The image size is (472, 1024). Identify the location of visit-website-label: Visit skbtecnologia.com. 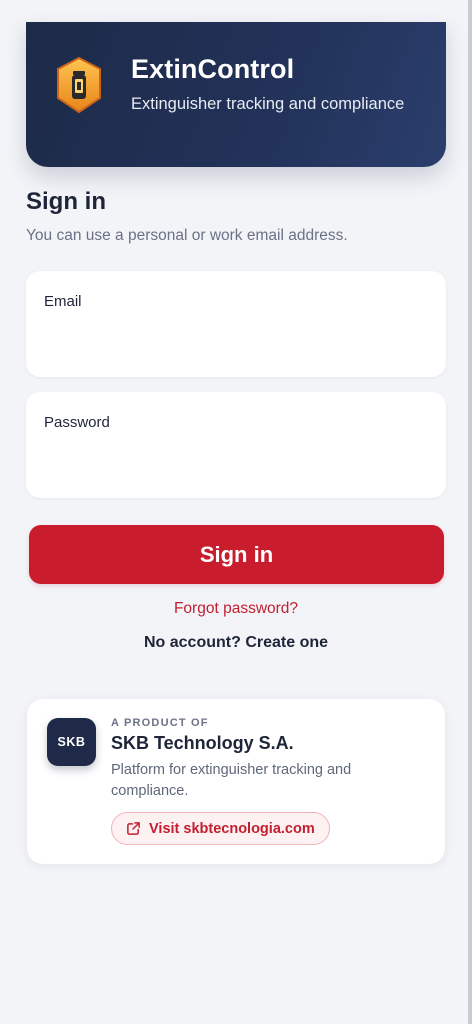
(232, 828).